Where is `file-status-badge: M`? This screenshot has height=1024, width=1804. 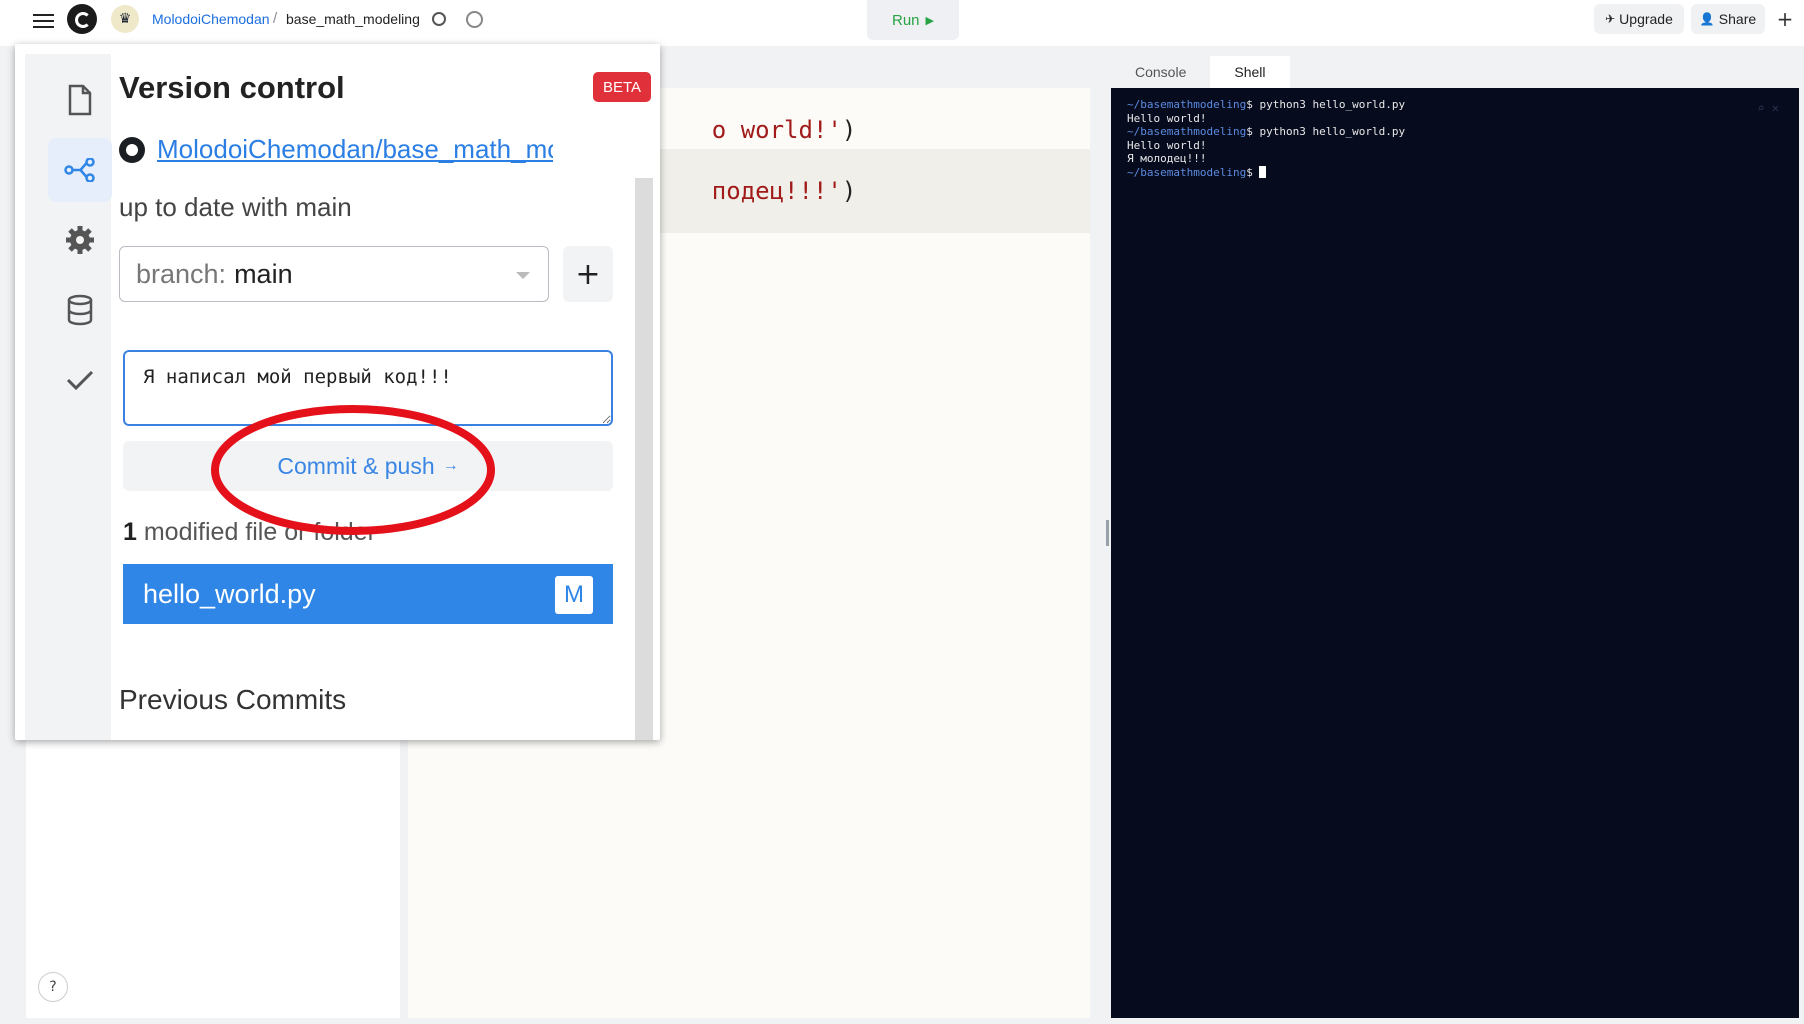
file-status-badge: M is located at coordinates (574, 595).